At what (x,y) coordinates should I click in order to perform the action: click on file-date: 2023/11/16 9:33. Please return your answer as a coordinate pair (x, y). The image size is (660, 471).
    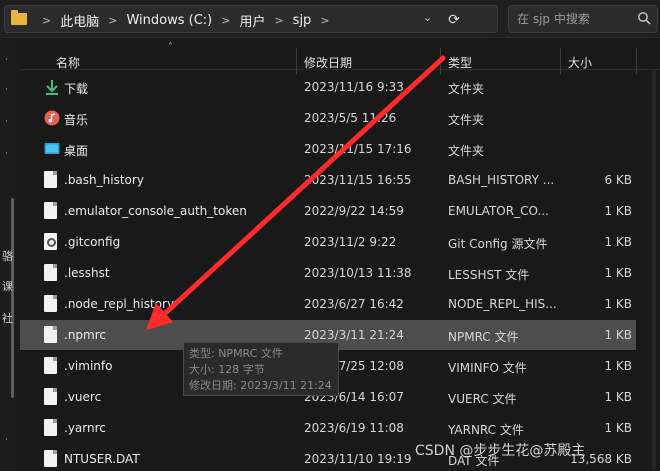
    Looking at the image, I should click on (354, 87).